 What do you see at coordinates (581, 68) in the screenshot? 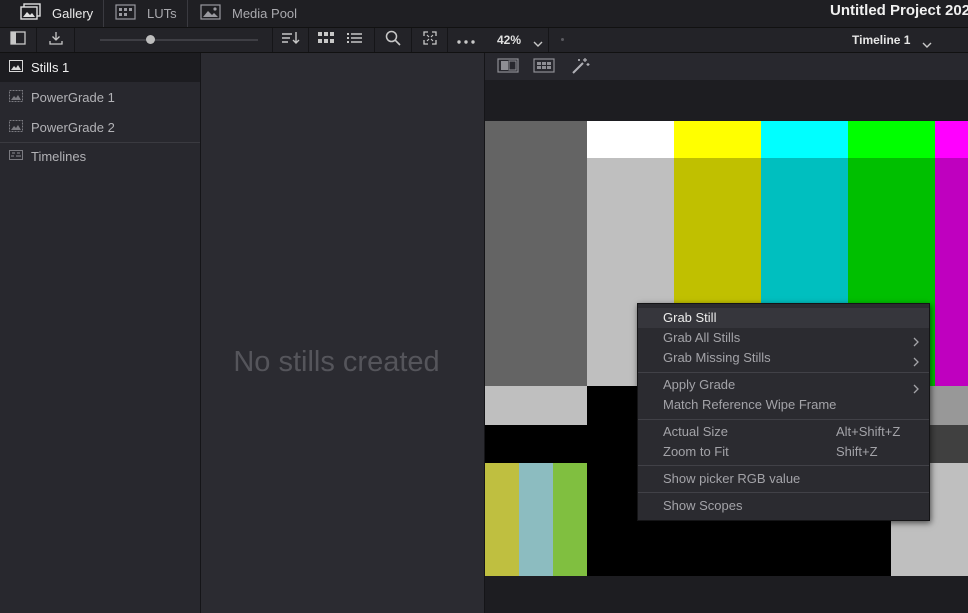
I see `magic-wand-icon` at bounding box center [581, 68].